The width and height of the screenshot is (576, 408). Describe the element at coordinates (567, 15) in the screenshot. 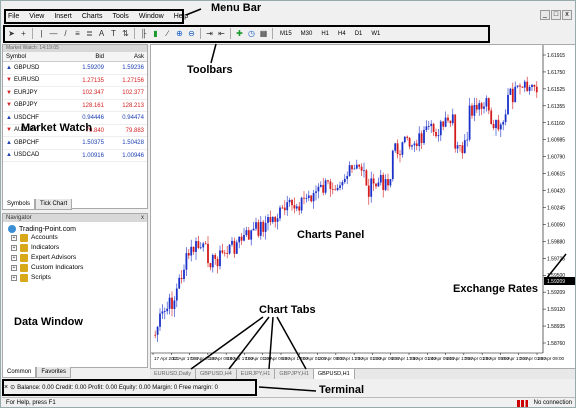

I see `close-button: x` at that location.